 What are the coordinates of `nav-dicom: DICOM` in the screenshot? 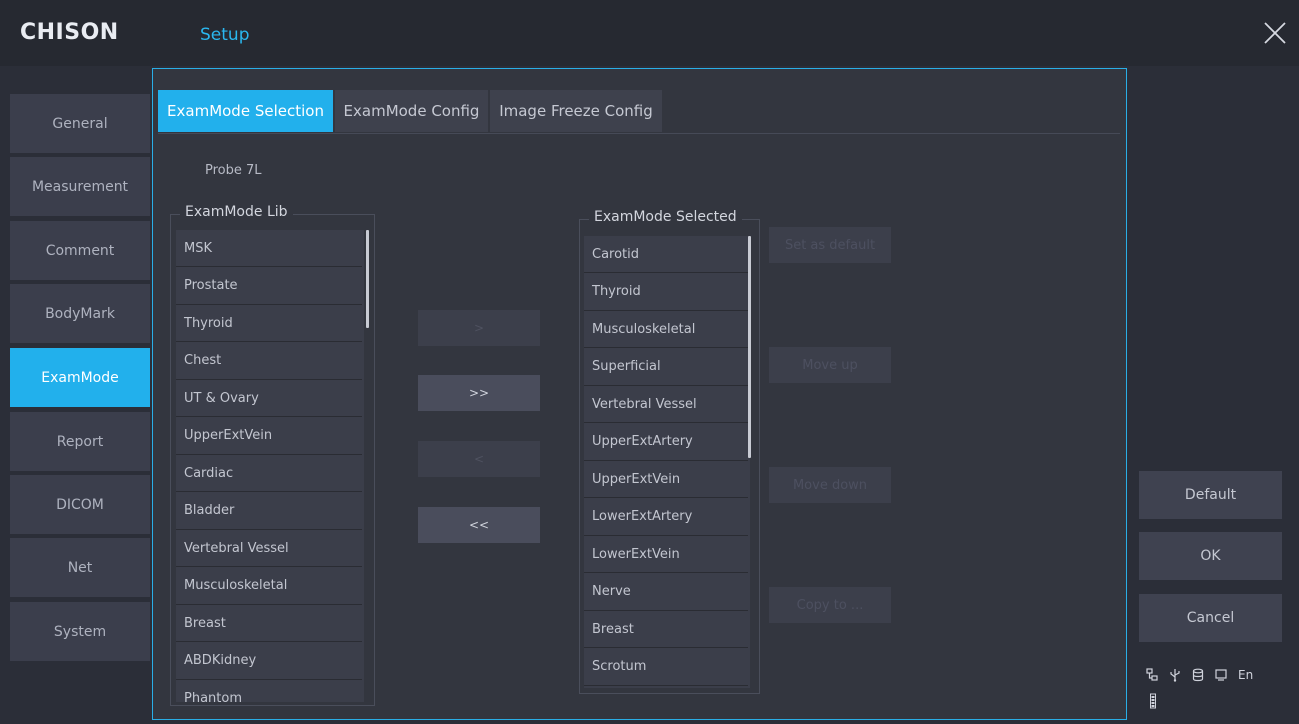 It's located at (80, 504).